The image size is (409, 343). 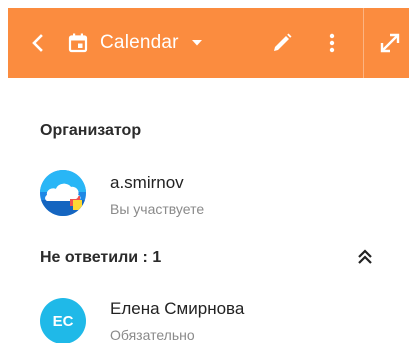 I want to click on more-options-button, so click(x=332, y=43).